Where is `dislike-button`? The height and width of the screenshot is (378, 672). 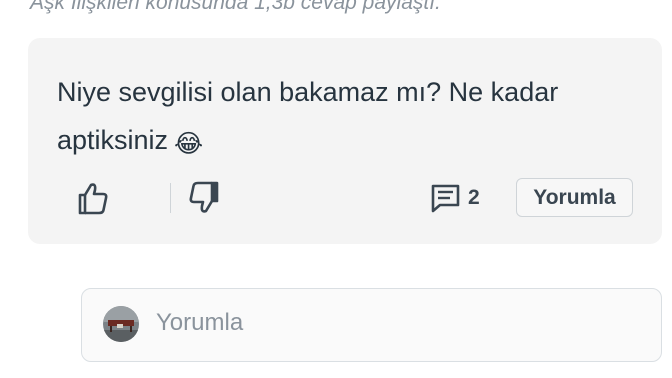
dislike-button is located at coordinates (205, 198).